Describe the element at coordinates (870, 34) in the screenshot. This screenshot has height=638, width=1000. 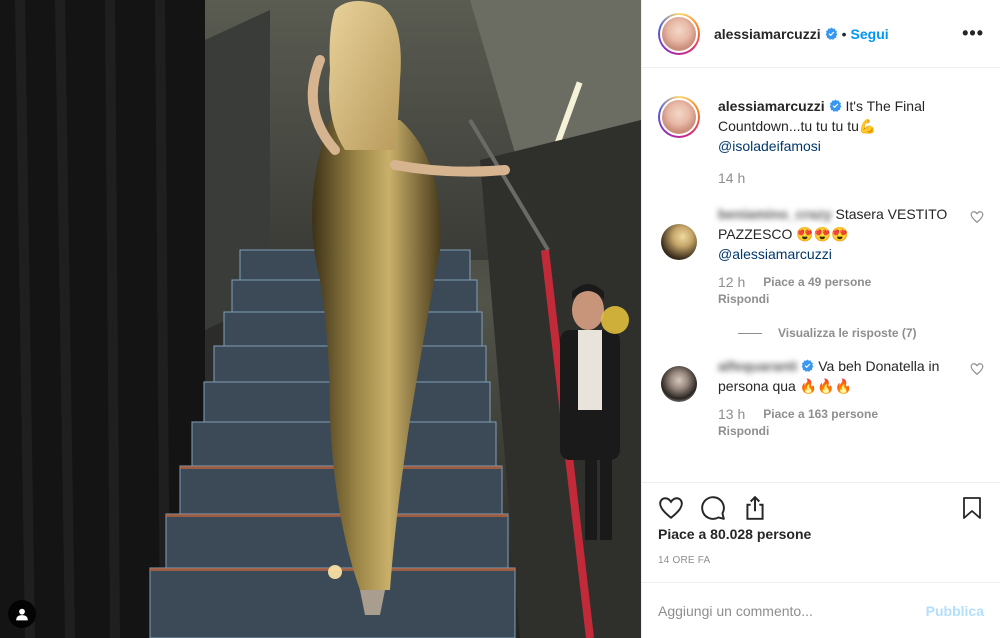
I see `follow-button: Segui` at that location.